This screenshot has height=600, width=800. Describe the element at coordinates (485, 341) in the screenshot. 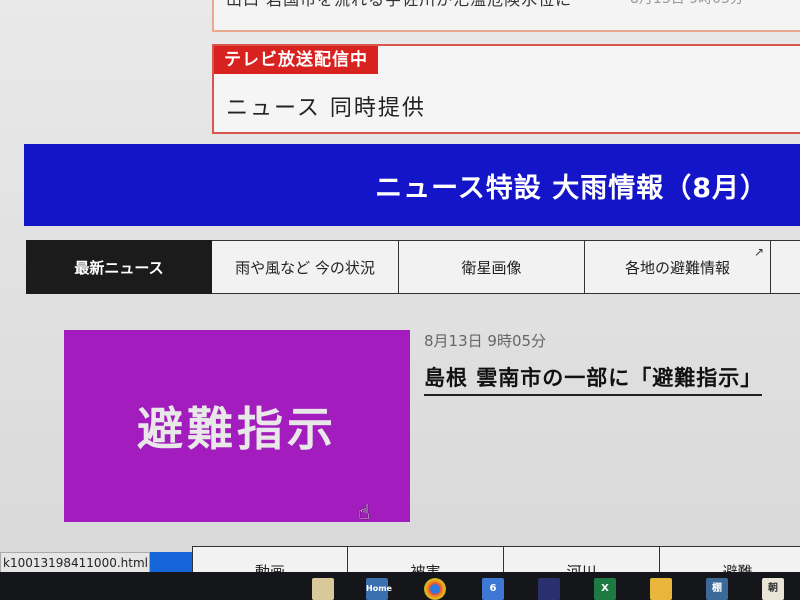

I see `article-timestamp: 8月13日 9時05分` at that location.